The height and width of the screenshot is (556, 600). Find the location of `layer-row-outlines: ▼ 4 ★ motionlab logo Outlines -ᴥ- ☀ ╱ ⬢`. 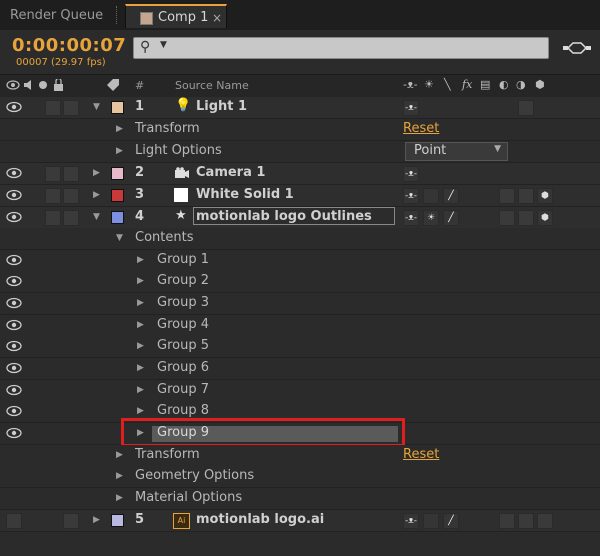

layer-row-outlines: ▼ 4 ★ motionlab logo Outlines -ᴥ- ☀ ╱ ⬢ is located at coordinates (300, 218).